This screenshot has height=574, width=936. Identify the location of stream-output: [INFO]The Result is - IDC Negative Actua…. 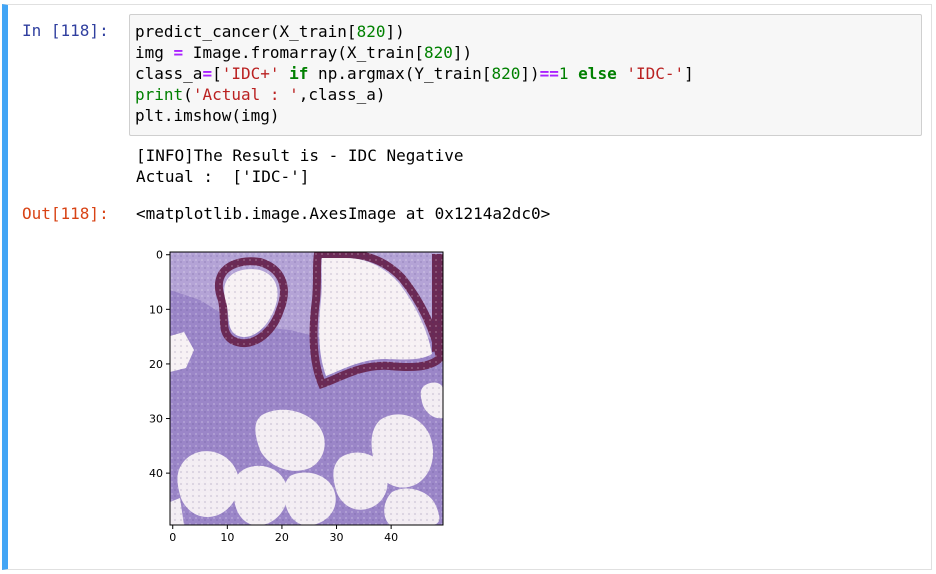
(300, 166).